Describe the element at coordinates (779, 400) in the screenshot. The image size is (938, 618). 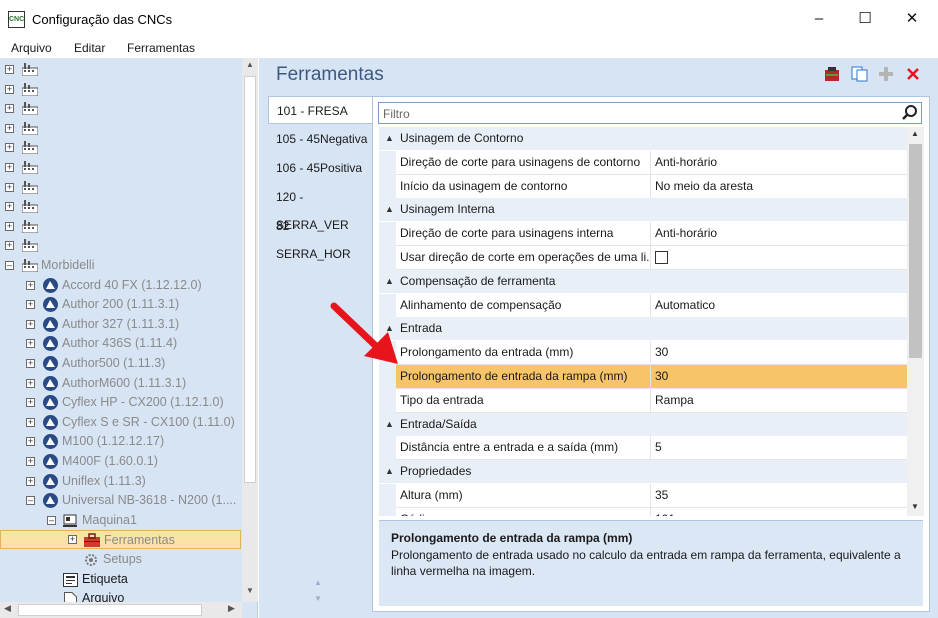
I see `property-value: Rampa` at that location.